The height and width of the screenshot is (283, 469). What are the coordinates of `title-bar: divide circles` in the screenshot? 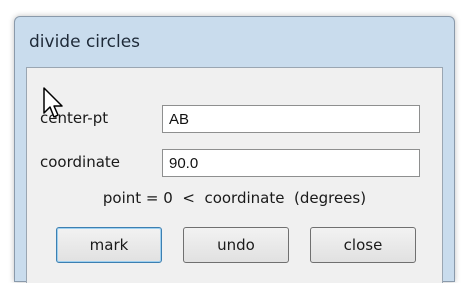 It's located at (234, 39).